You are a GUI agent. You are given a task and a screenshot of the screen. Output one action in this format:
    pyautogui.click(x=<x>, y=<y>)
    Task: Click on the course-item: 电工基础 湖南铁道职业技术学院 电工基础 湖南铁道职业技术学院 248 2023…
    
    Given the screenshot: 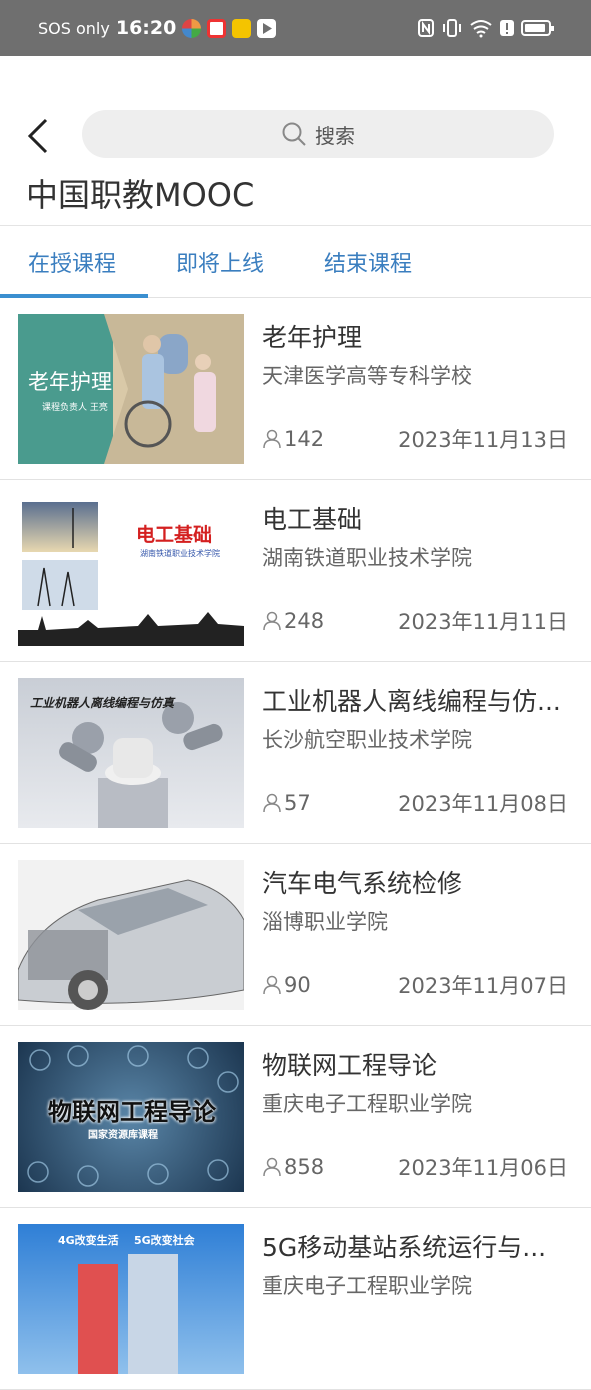 What is the action you would take?
    pyautogui.click(x=295, y=571)
    